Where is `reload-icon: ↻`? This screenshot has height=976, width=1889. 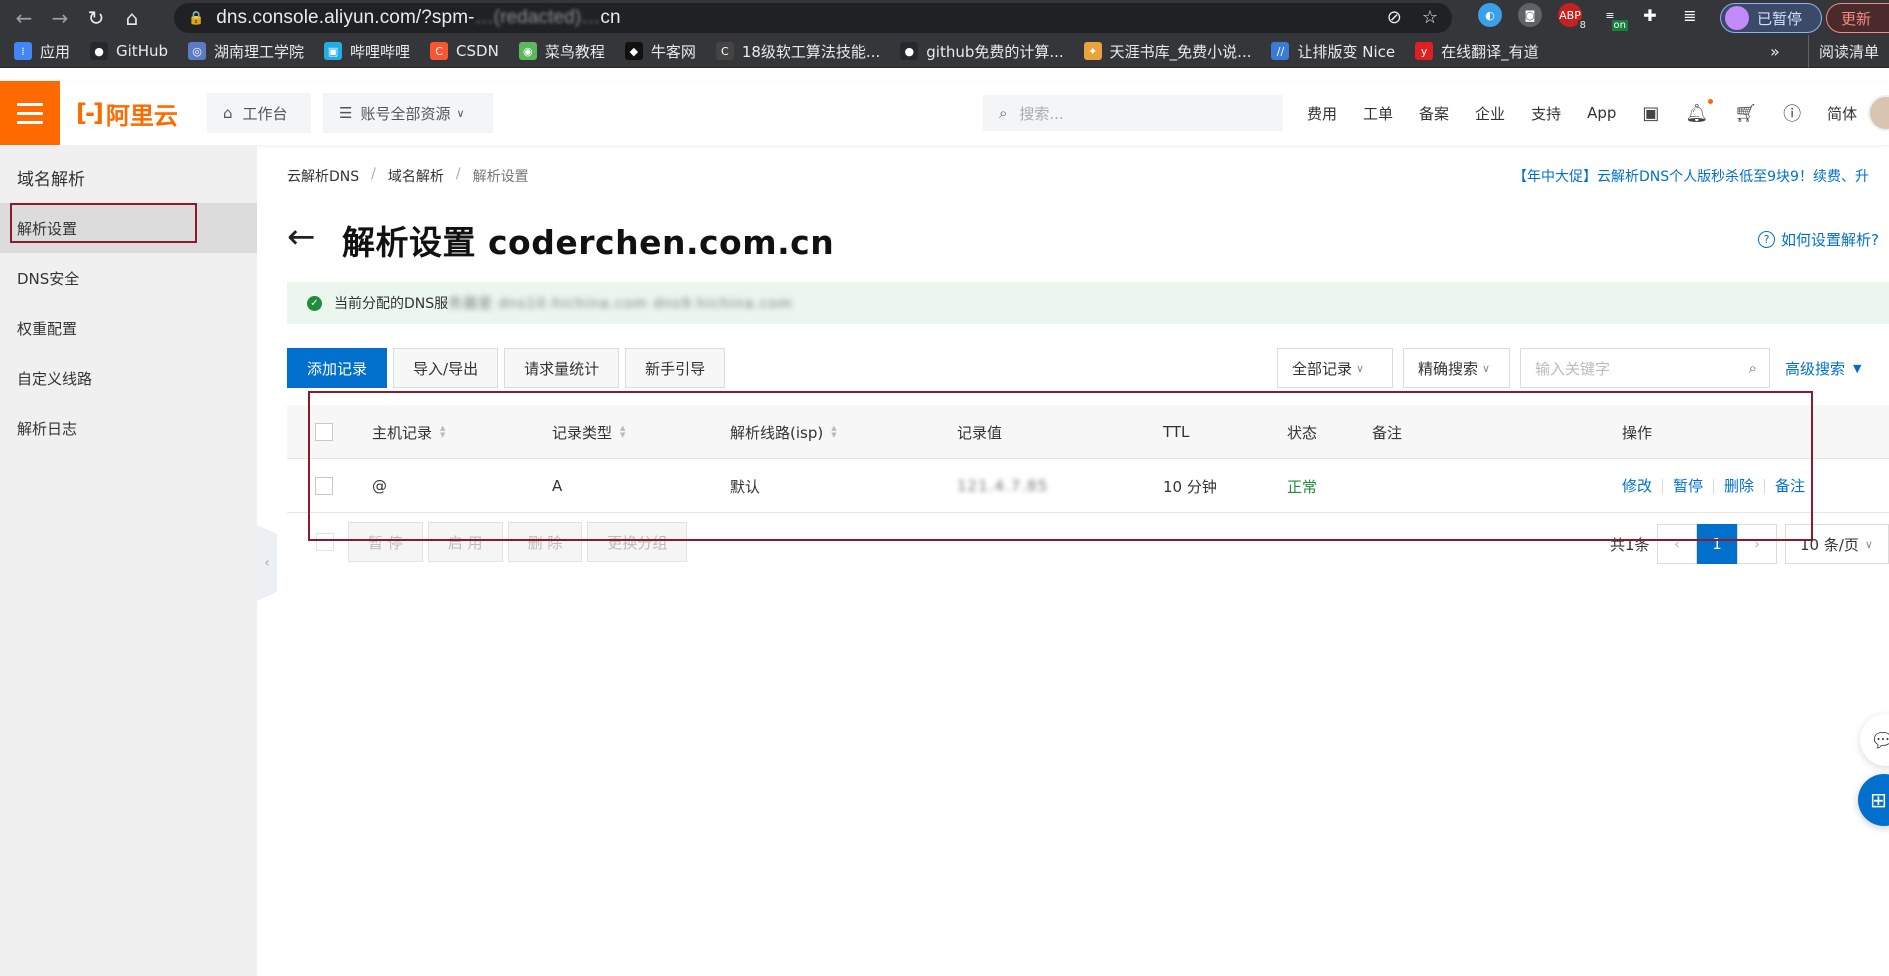
reload-icon: ↻ is located at coordinates (96, 17).